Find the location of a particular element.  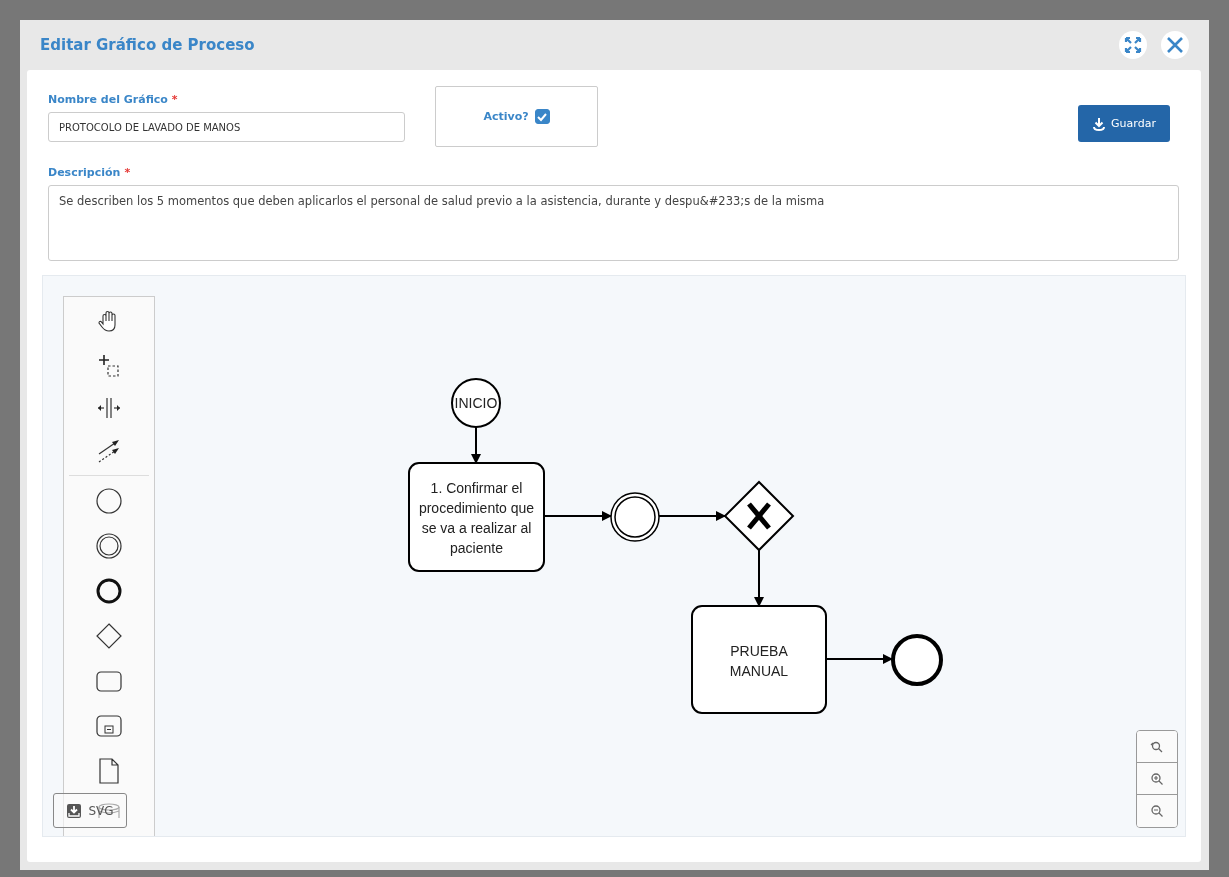

thick-circle-icon is located at coordinates (109, 591).